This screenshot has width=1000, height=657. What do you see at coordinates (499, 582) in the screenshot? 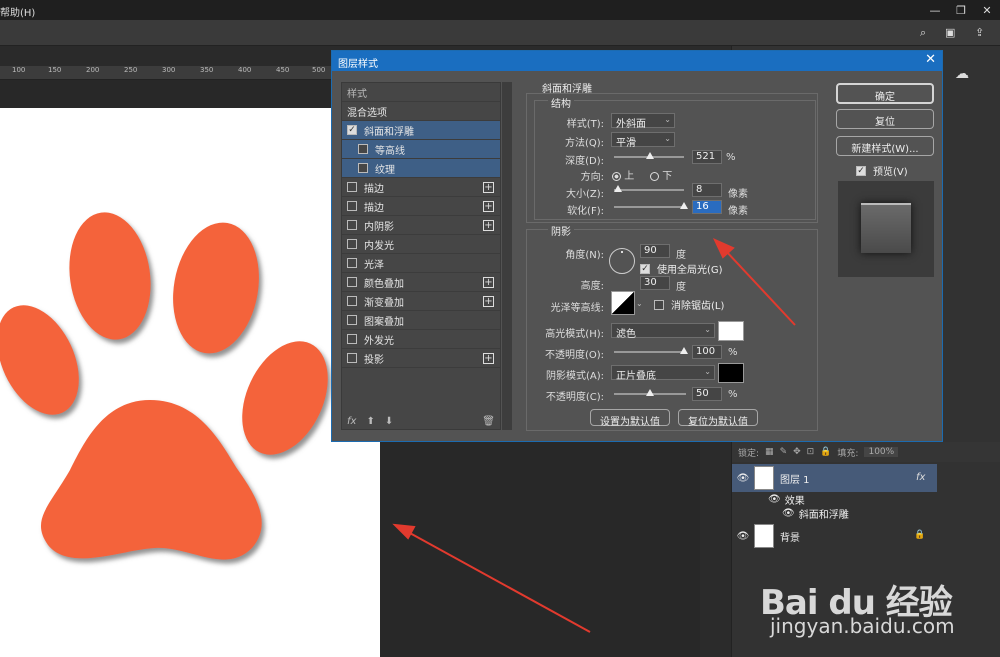
I see `annotation-arrow-canvas` at bounding box center [499, 582].